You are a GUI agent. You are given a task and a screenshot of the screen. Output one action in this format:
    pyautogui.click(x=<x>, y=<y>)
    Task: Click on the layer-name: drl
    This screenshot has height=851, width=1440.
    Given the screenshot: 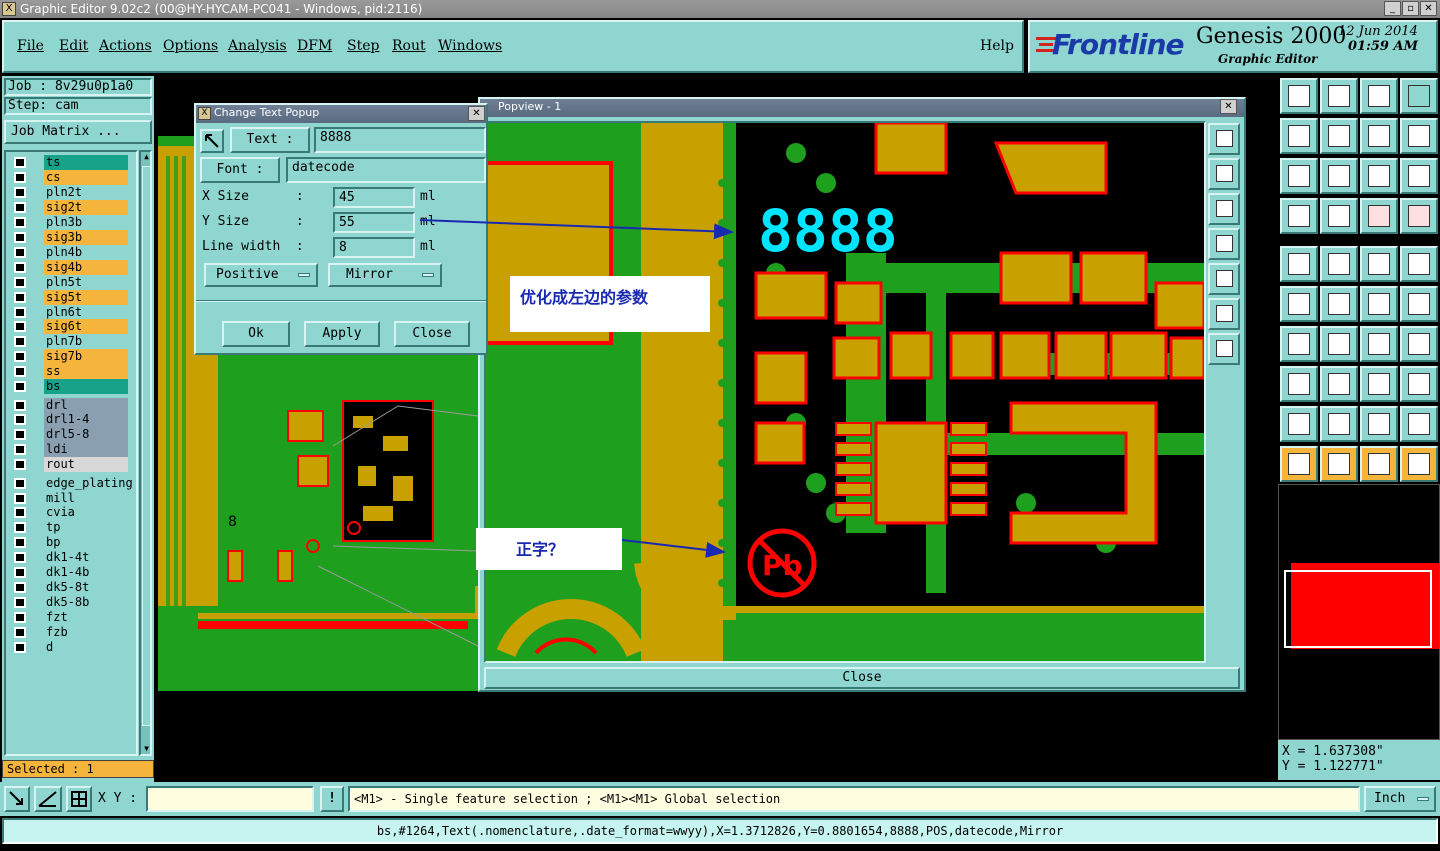 What is the action you would take?
    pyautogui.click(x=86, y=405)
    